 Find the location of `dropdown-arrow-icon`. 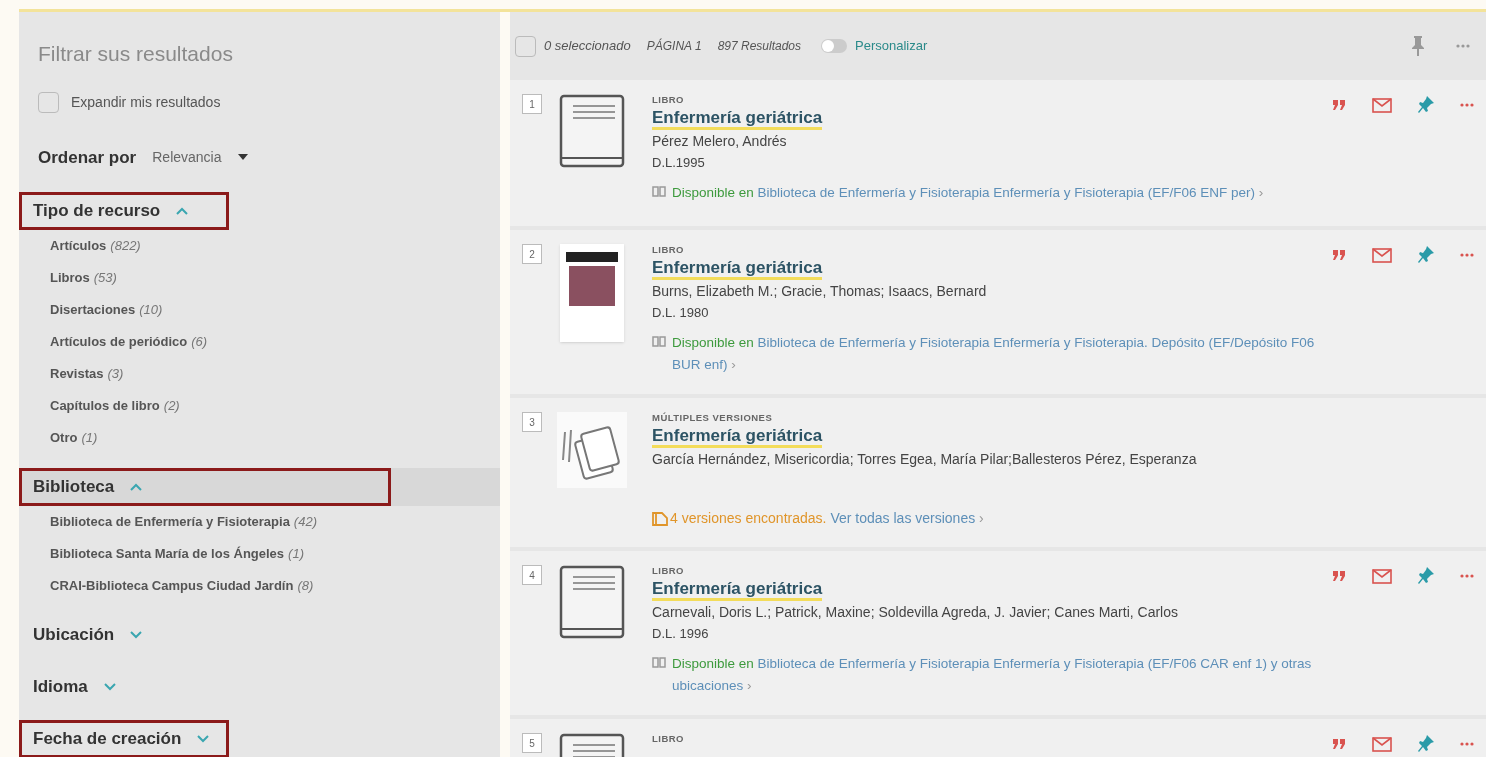

dropdown-arrow-icon is located at coordinates (242, 157).